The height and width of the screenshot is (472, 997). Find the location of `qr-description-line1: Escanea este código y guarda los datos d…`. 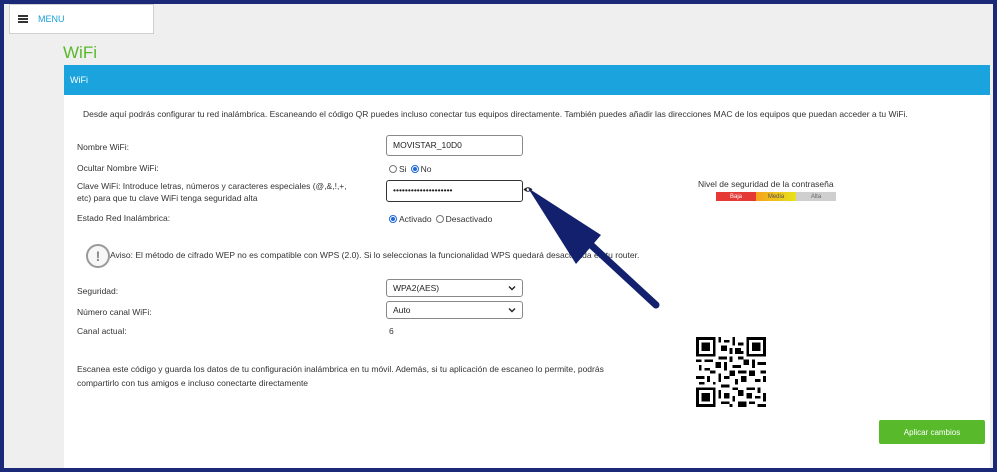

qr-description-line1: Escanea este código y guarda los datos d… is located at coordinates (340, 369).